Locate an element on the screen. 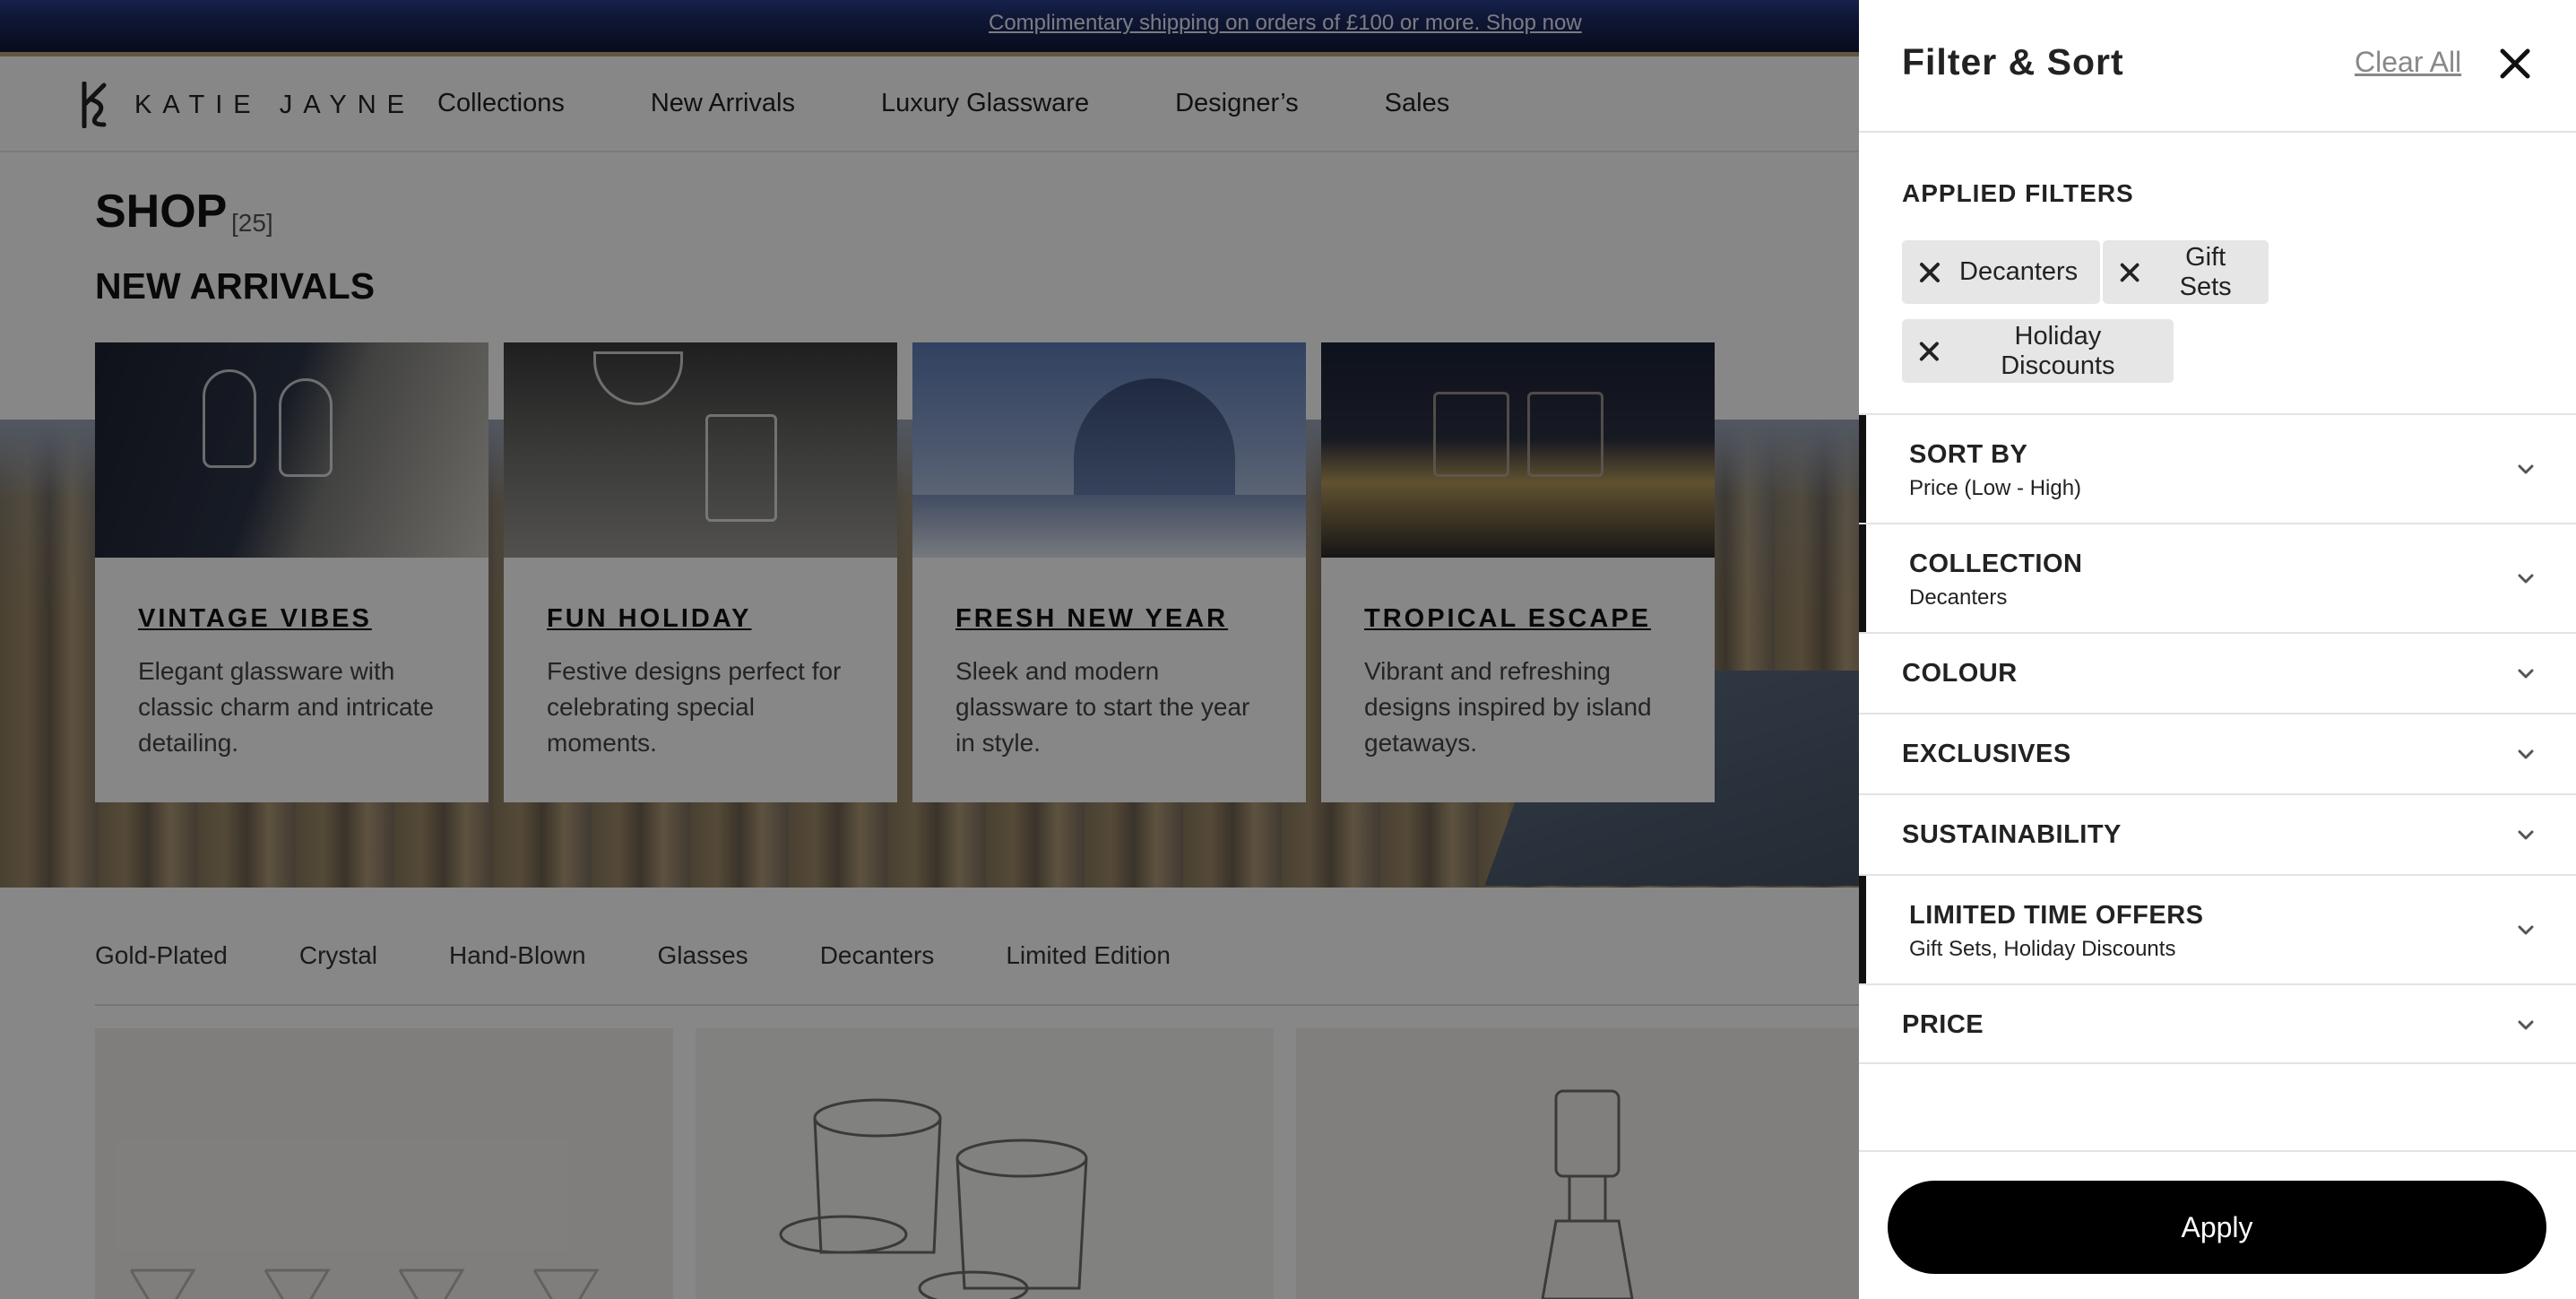  close-icon is located at coordinates (2515, 63).